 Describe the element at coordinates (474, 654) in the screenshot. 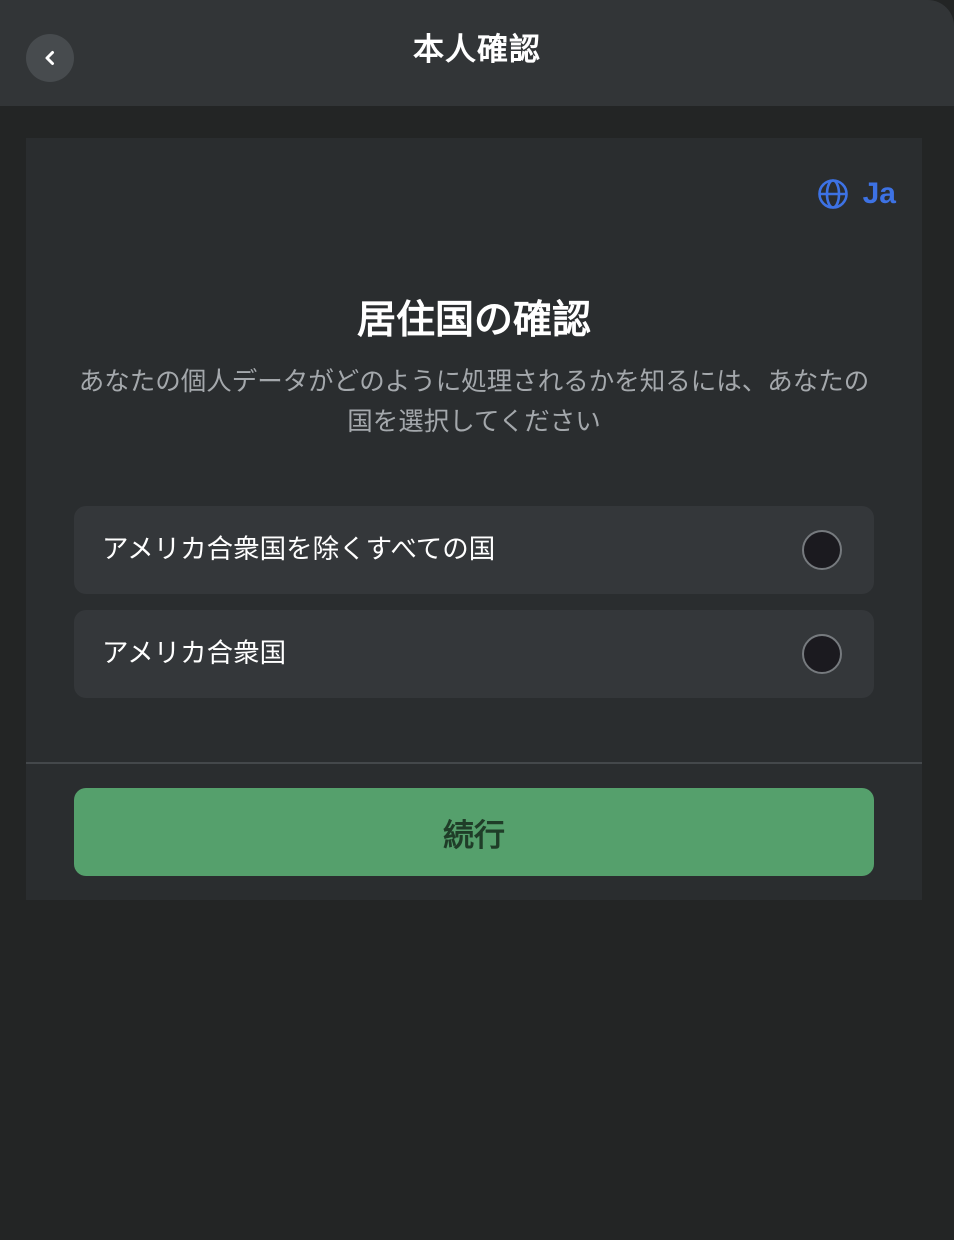

I see `option-united-states: アメリカ合衆国` at that location.